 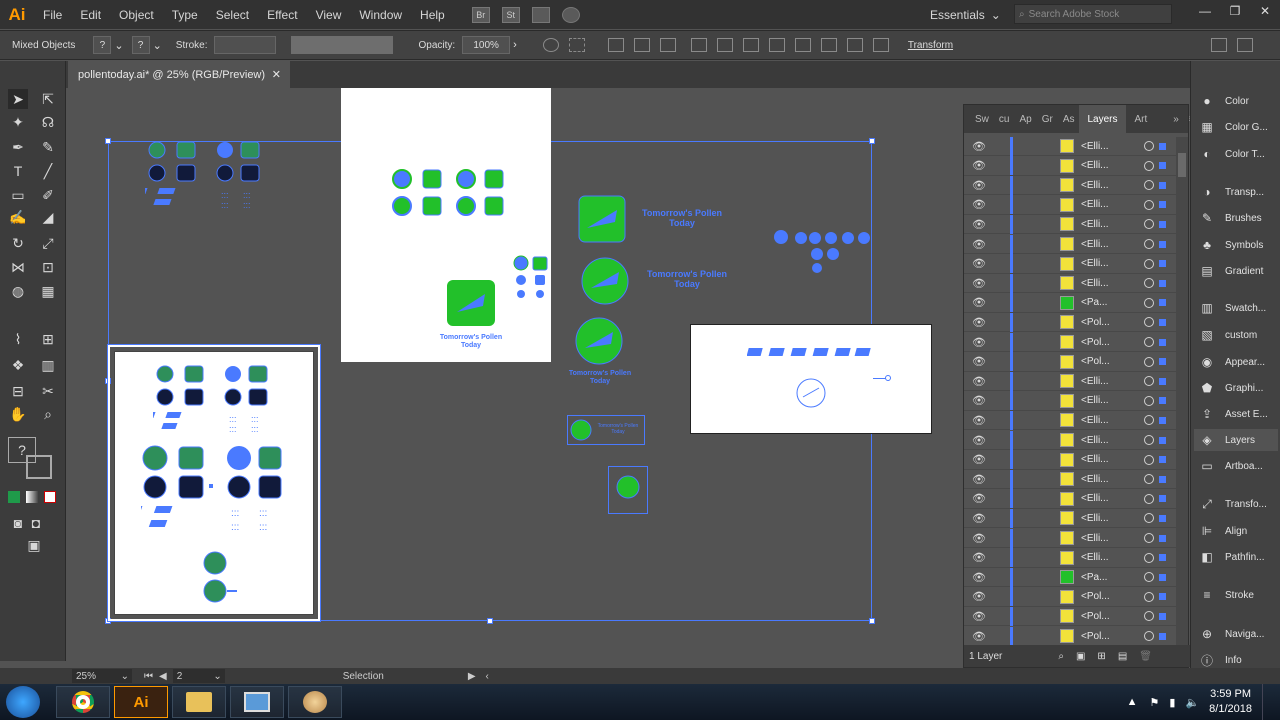 I want to click on direct-selection-tool-icon: ⇱, so click(x=48, y=99).